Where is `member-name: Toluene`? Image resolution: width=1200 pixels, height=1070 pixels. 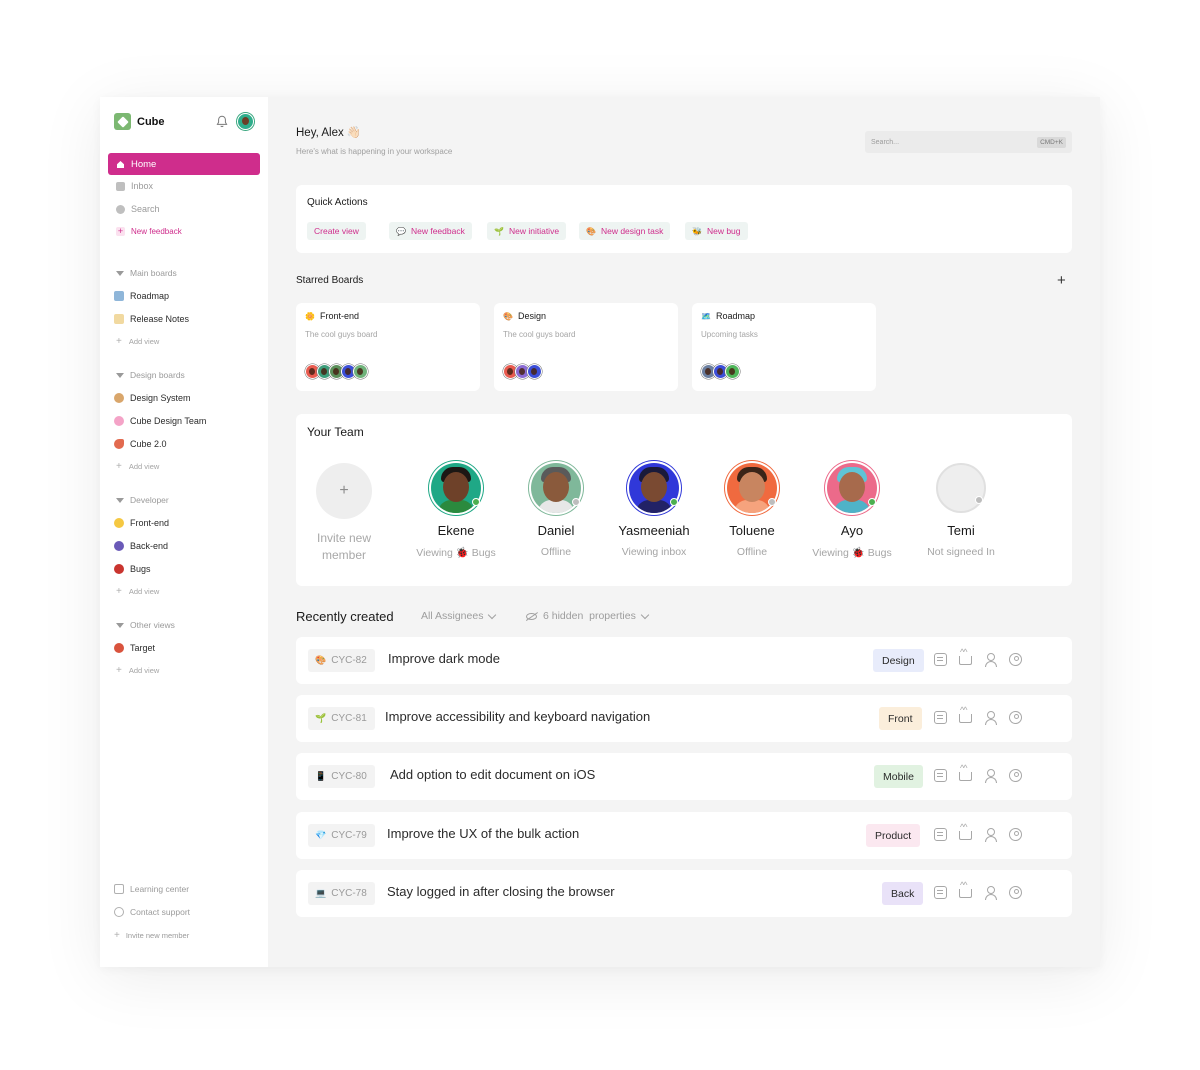 member-name: Toluene is located at coordinates (752, 530).